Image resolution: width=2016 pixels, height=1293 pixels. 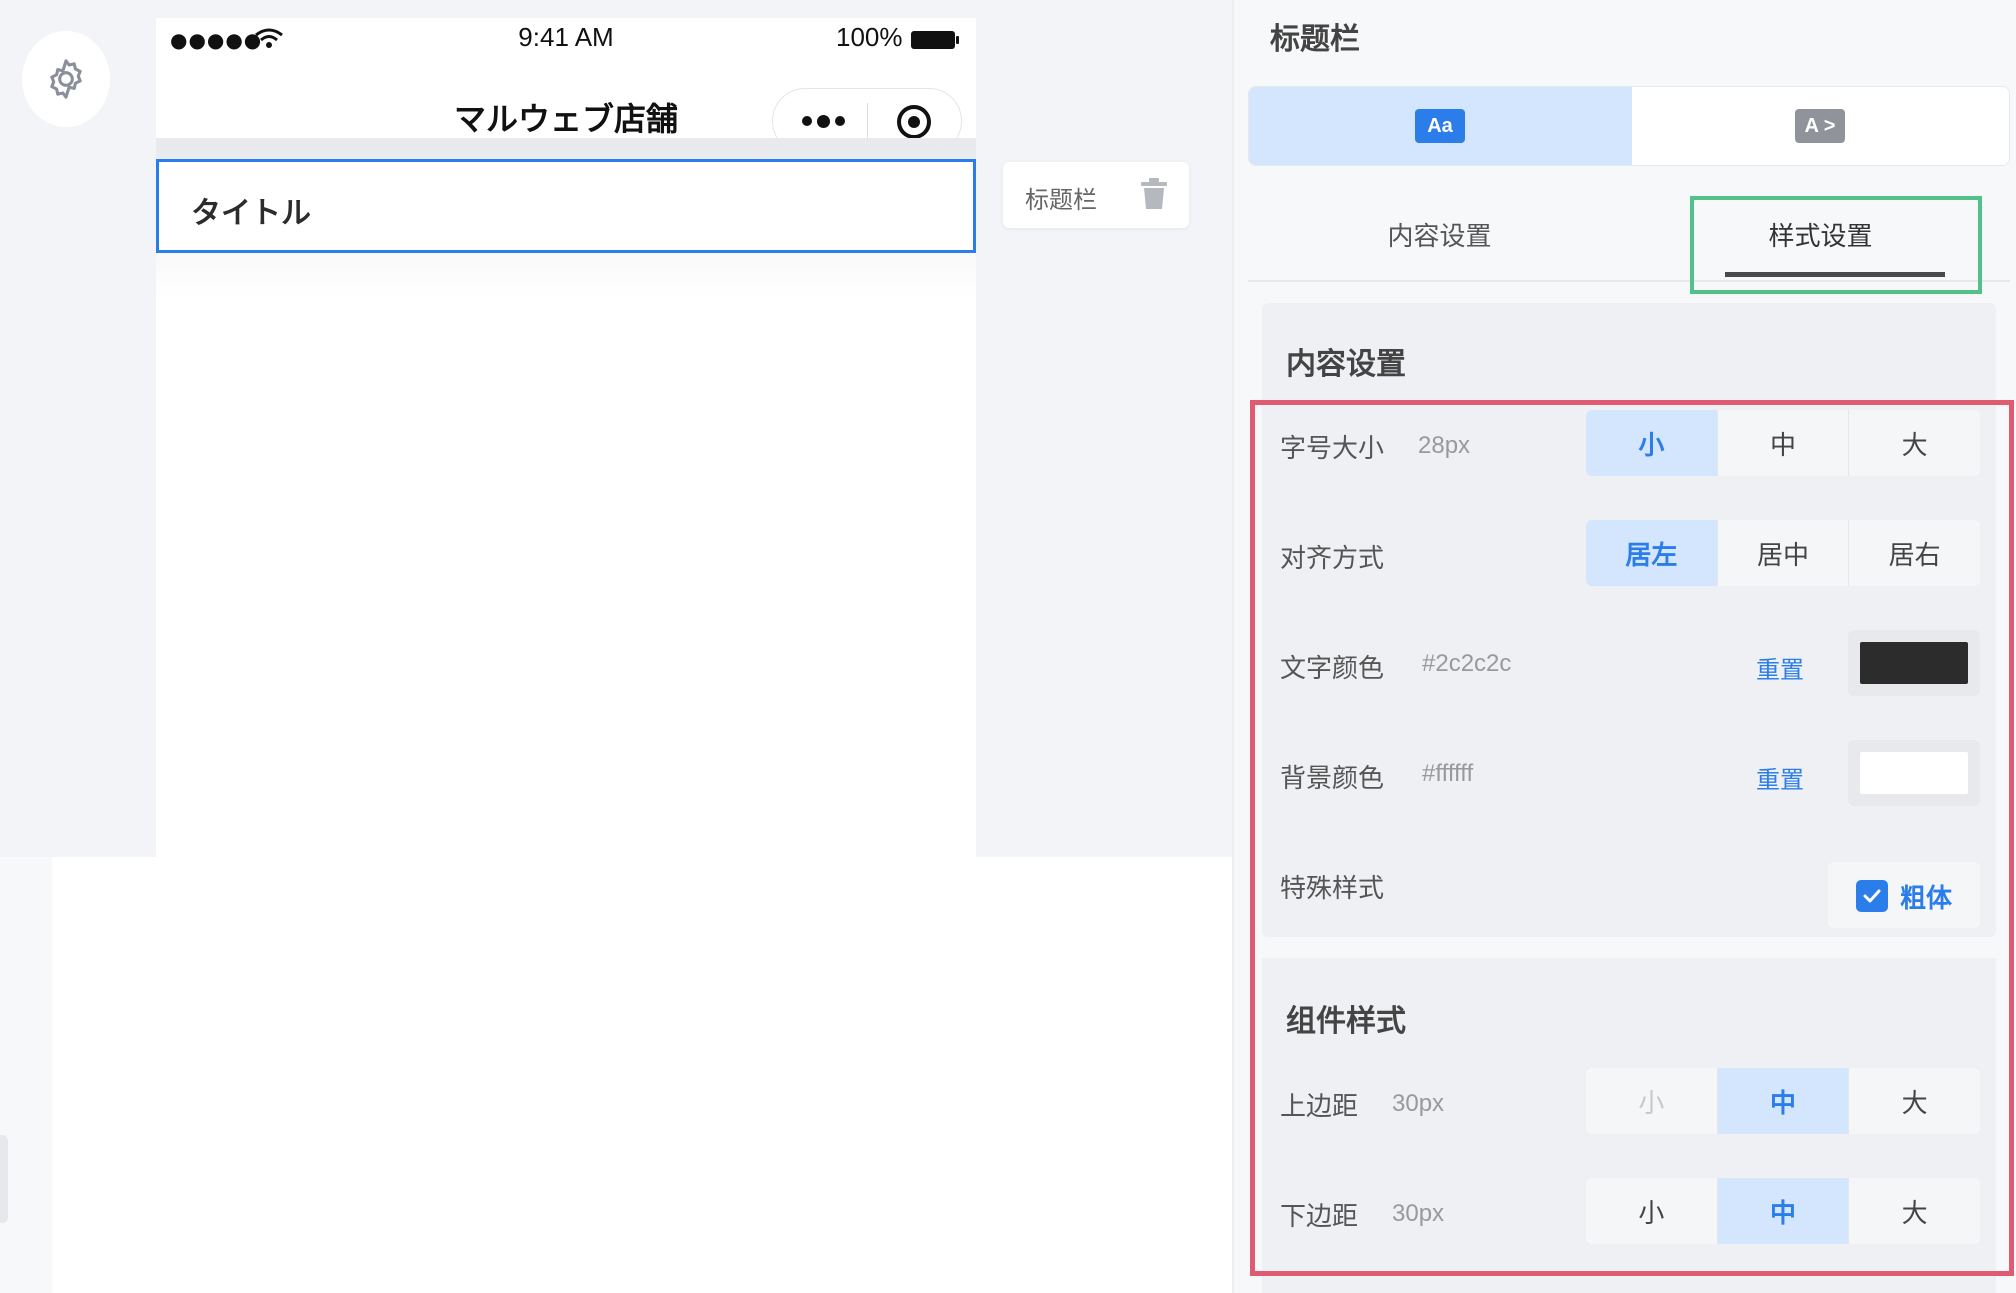 I want to click on collapse-handle, so click(x=4, y=1179).